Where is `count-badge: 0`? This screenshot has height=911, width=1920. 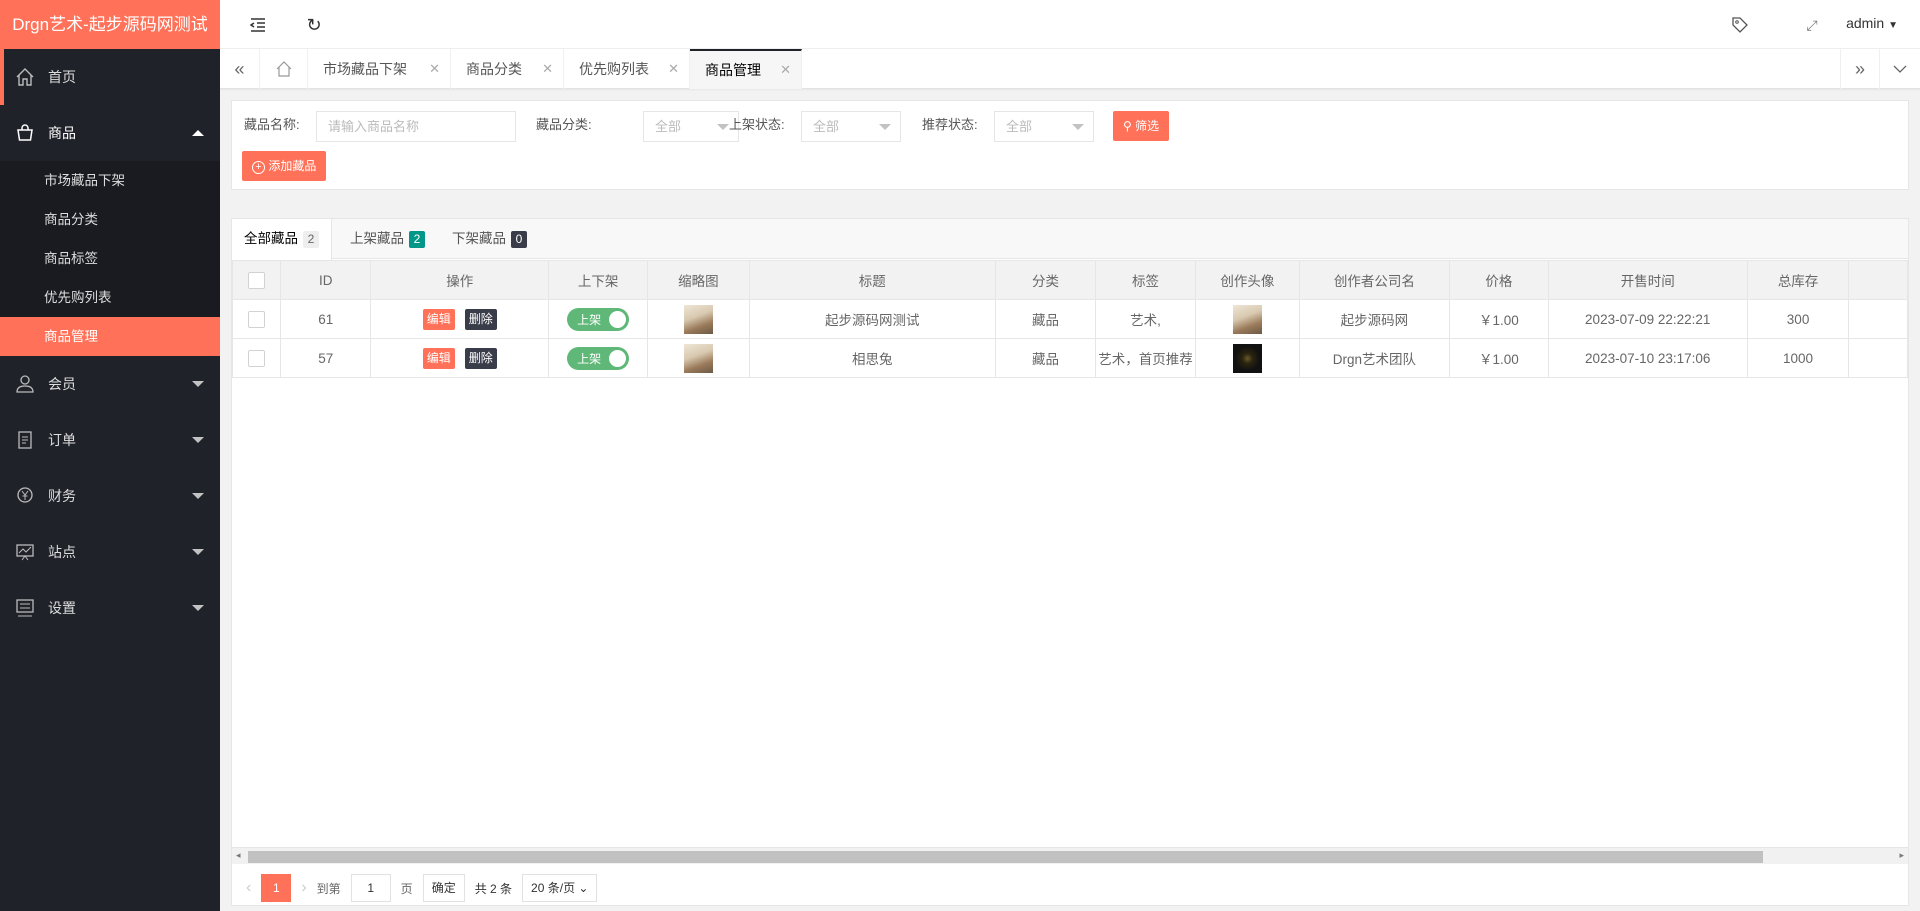
count-badge: 0 is located at coordinates (519, 239).